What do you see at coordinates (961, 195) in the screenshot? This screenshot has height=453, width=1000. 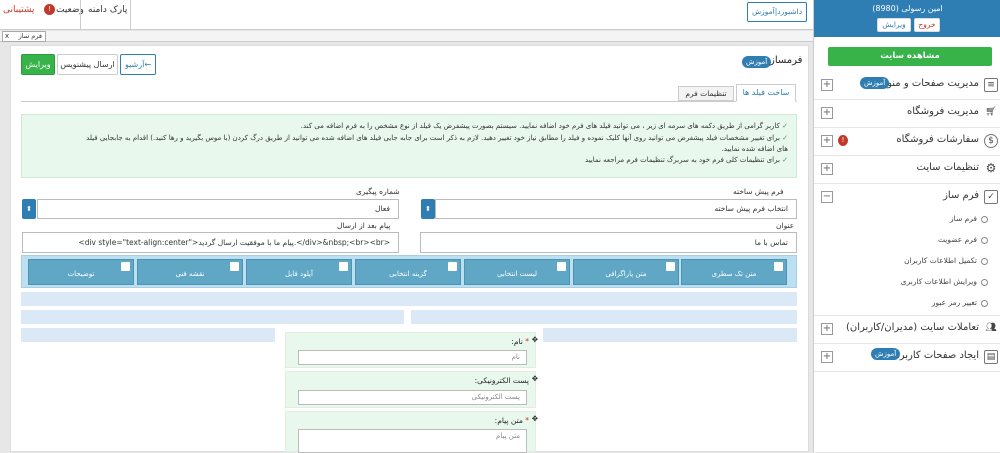 I see `sidebar-item-label: فرم ساز` at bounding box center [961, 195].